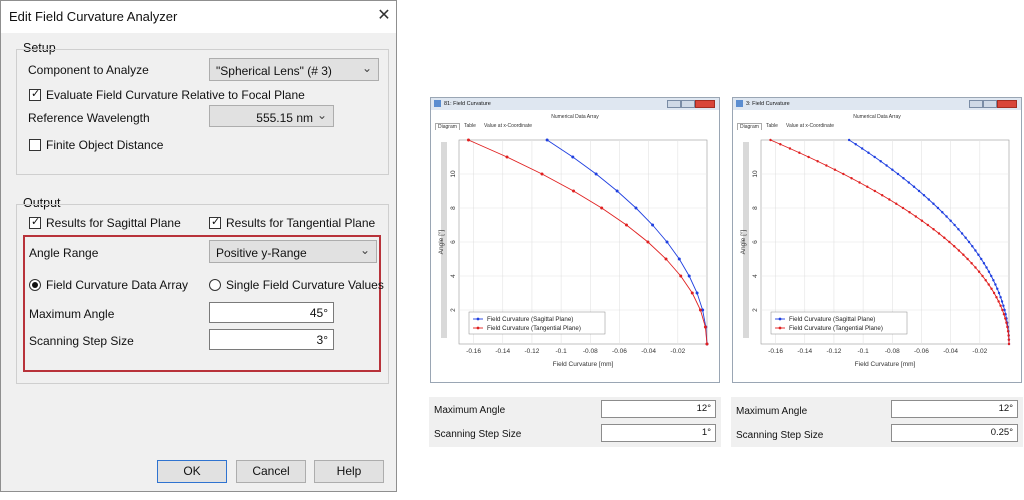 This screenshot has width=1024, height=500. I want to click on legend-entry: Field Curvature (Tangential Plane), so click(836, 328).